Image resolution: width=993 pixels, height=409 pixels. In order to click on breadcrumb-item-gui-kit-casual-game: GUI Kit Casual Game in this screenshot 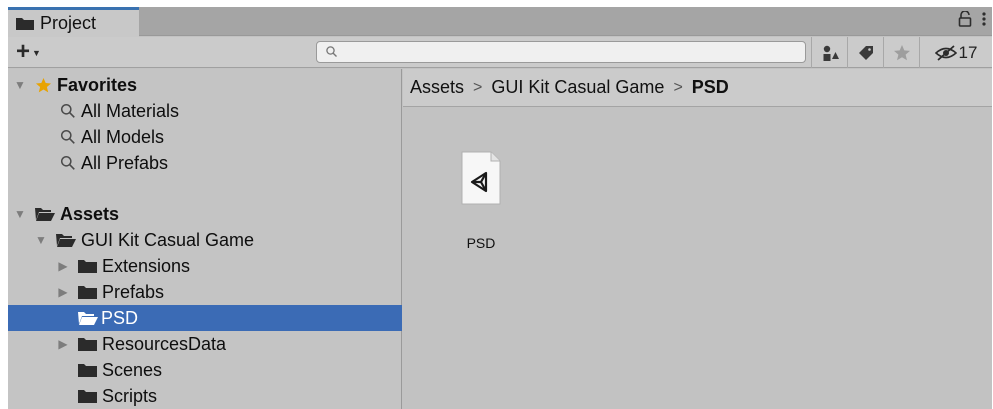, I will do `click(577, 87)`.